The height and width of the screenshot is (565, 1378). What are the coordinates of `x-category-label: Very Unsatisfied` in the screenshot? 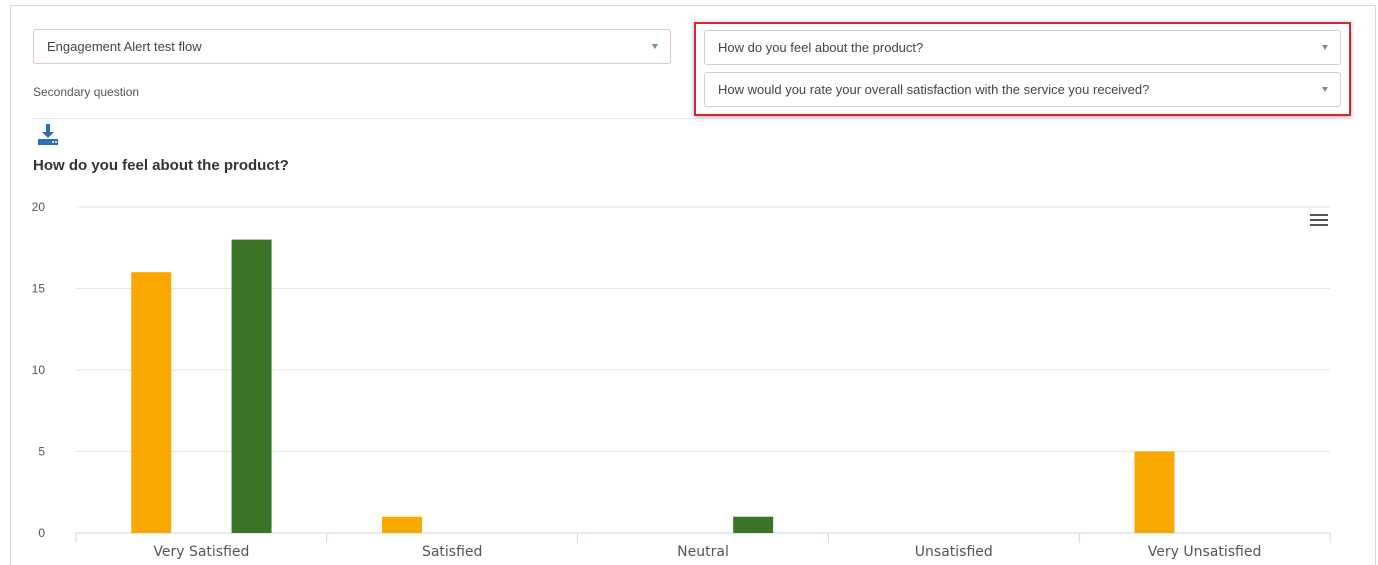 It's located at (1205, 552).